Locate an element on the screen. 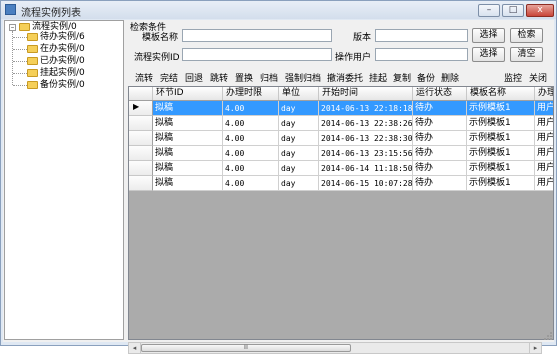 This screenshot has width=557, height=354. tree-node-pending: 待办实例/6 is located at coordinates (56, 37).